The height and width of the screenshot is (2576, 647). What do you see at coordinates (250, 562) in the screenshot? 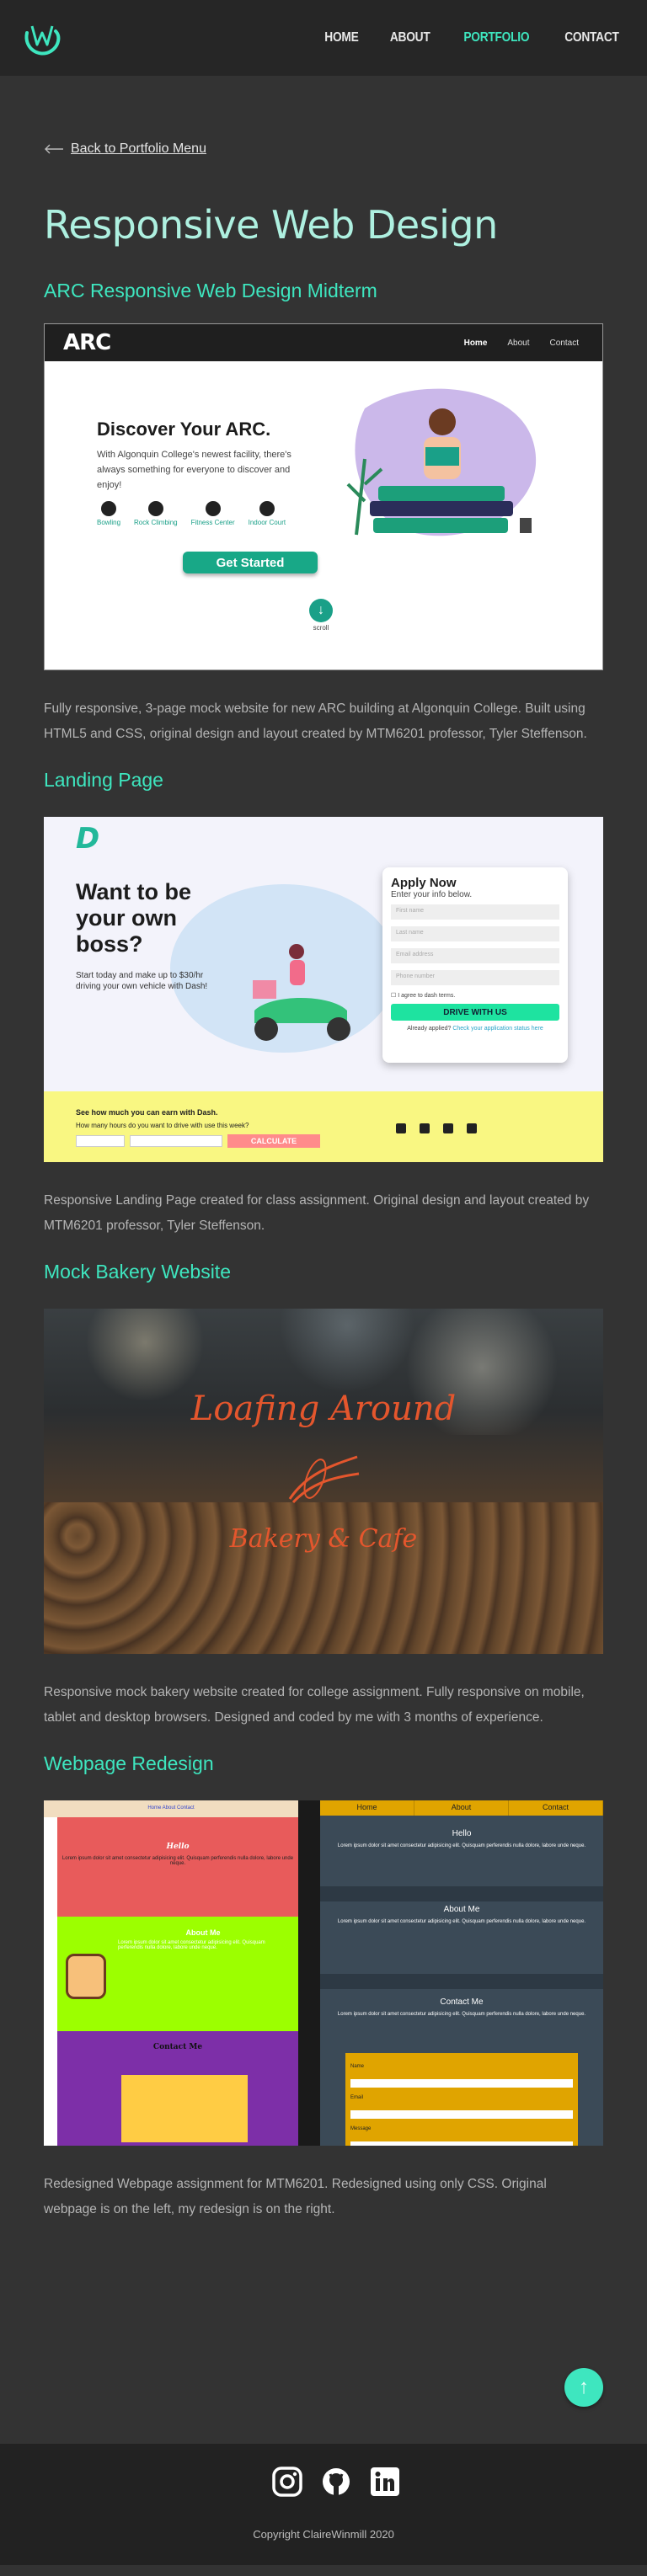
I see `arc-get-started-button: Get Started` at bounding box center [250, 562].